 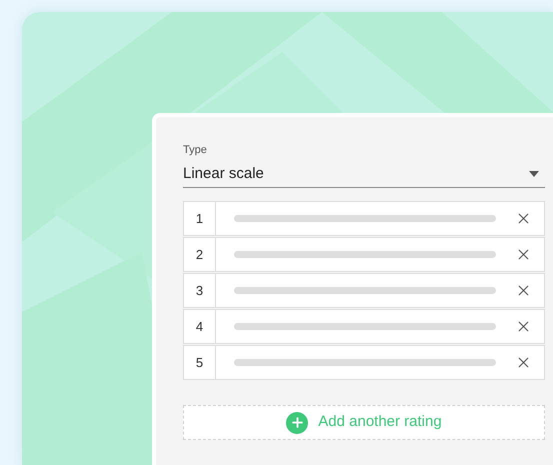 I want to click on rating-number: 3, so click(x=200, y=290).